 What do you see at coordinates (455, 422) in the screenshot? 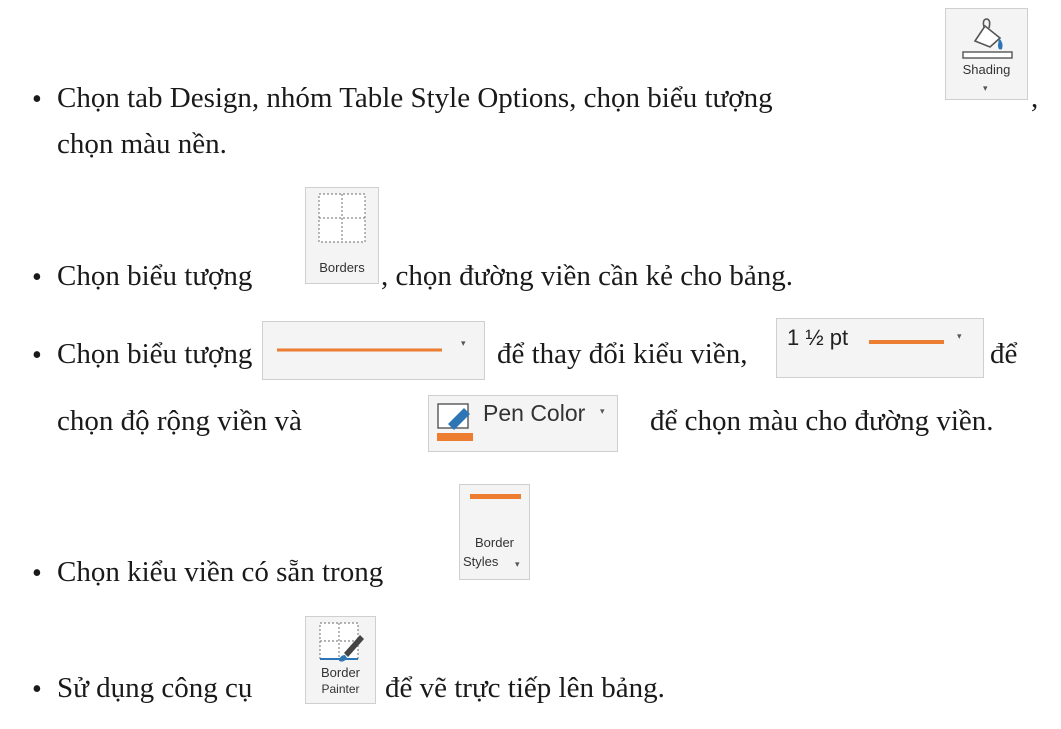
I see `pen-icon` at bounding box center [455, 422].